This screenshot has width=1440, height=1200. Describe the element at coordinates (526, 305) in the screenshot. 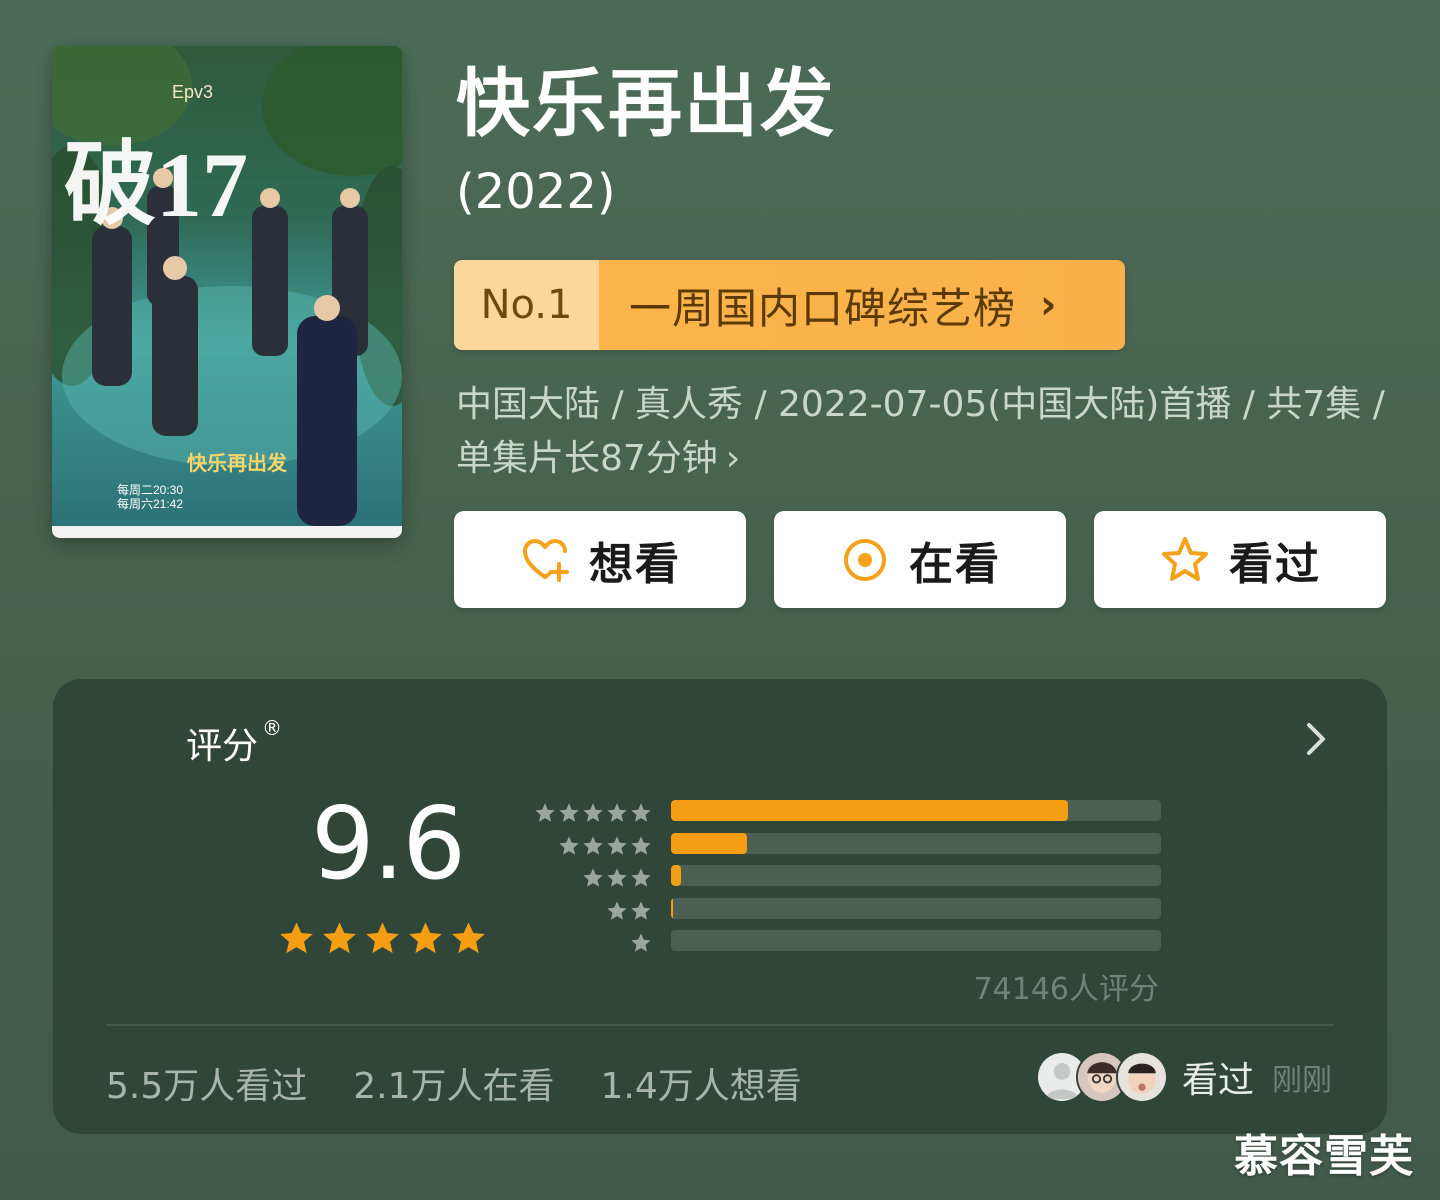

I see `rank-number: No.1` at that location.